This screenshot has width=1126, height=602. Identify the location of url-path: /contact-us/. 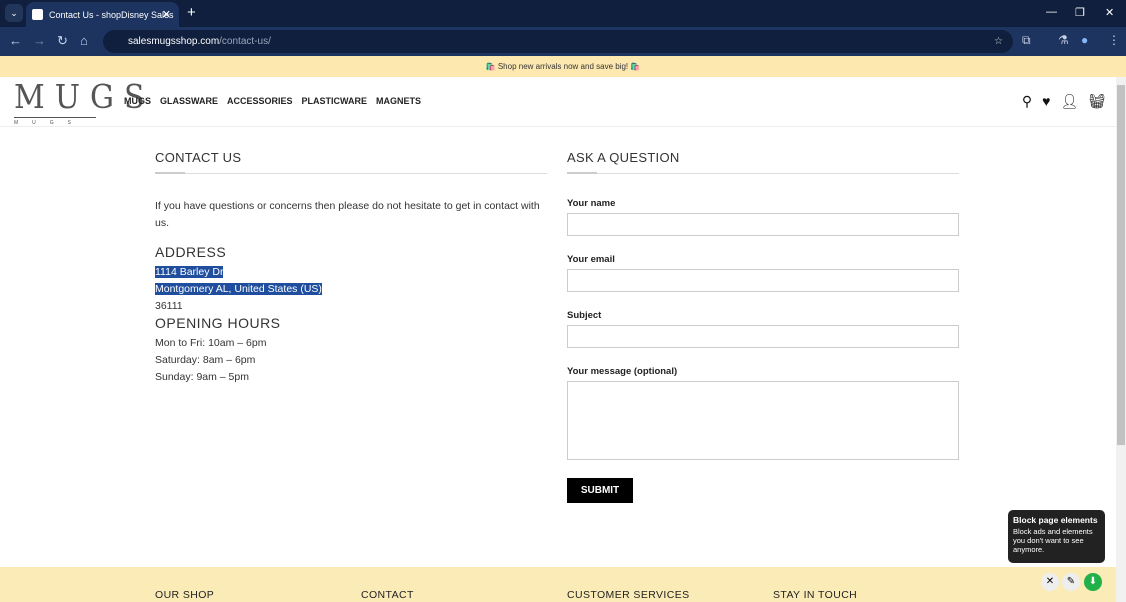
(245, 41).